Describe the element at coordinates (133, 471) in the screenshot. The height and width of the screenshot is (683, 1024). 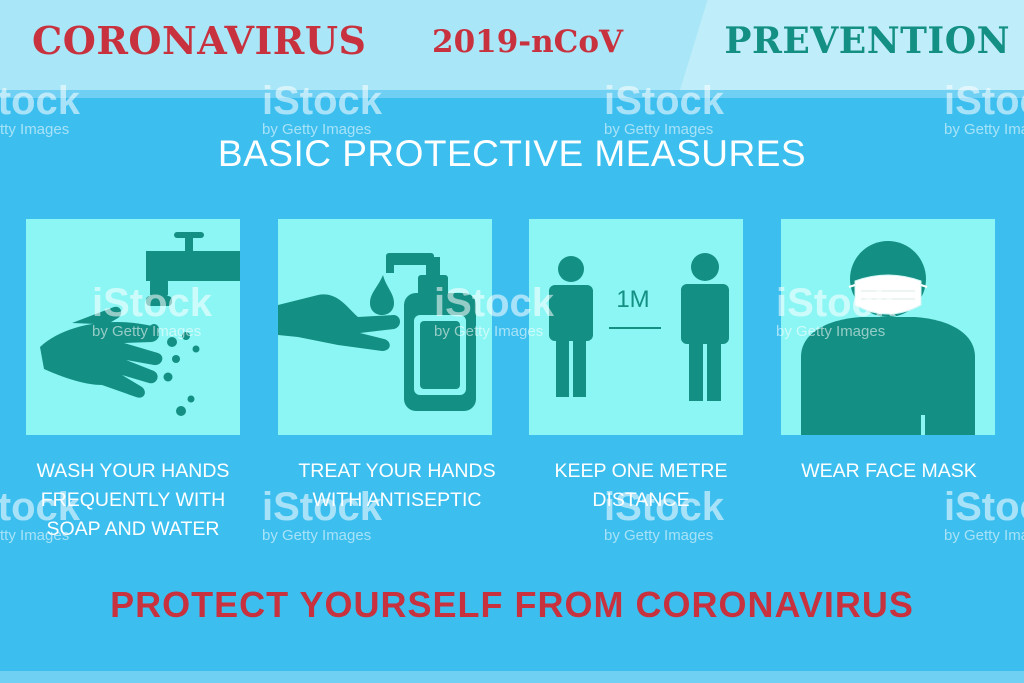
I see `caption-line: WASH YOUR HANDS` at that location.